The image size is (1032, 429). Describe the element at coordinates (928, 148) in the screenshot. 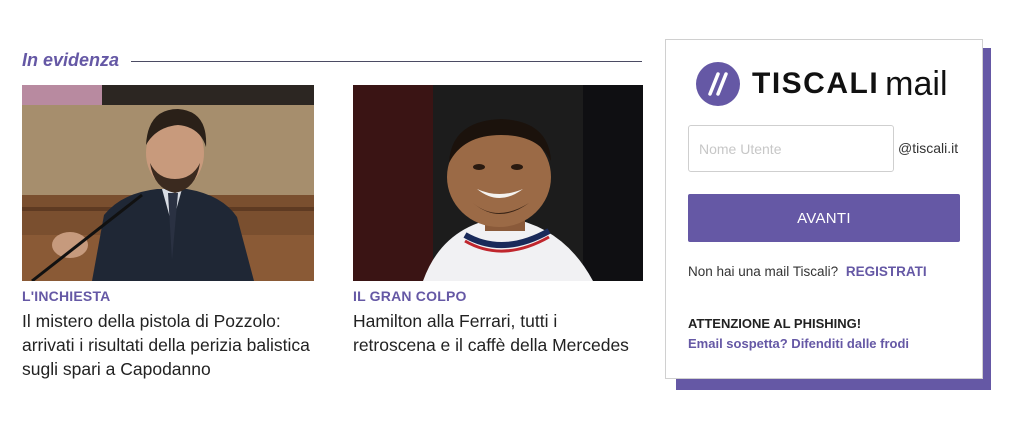

I see `email-domain-suffix: @tiscali.it` at that location.